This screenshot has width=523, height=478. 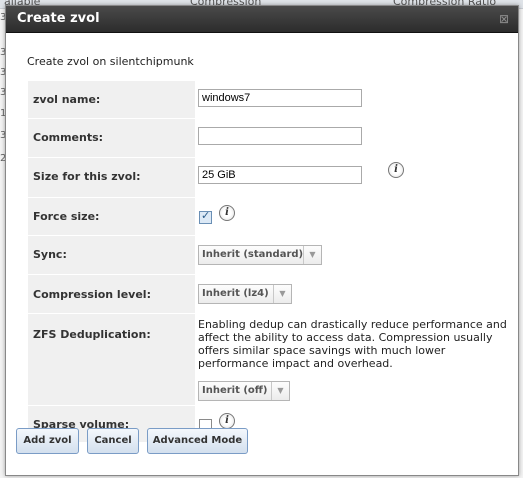 I want to click on label-comments: Comments:, so click(x=111, y=138).